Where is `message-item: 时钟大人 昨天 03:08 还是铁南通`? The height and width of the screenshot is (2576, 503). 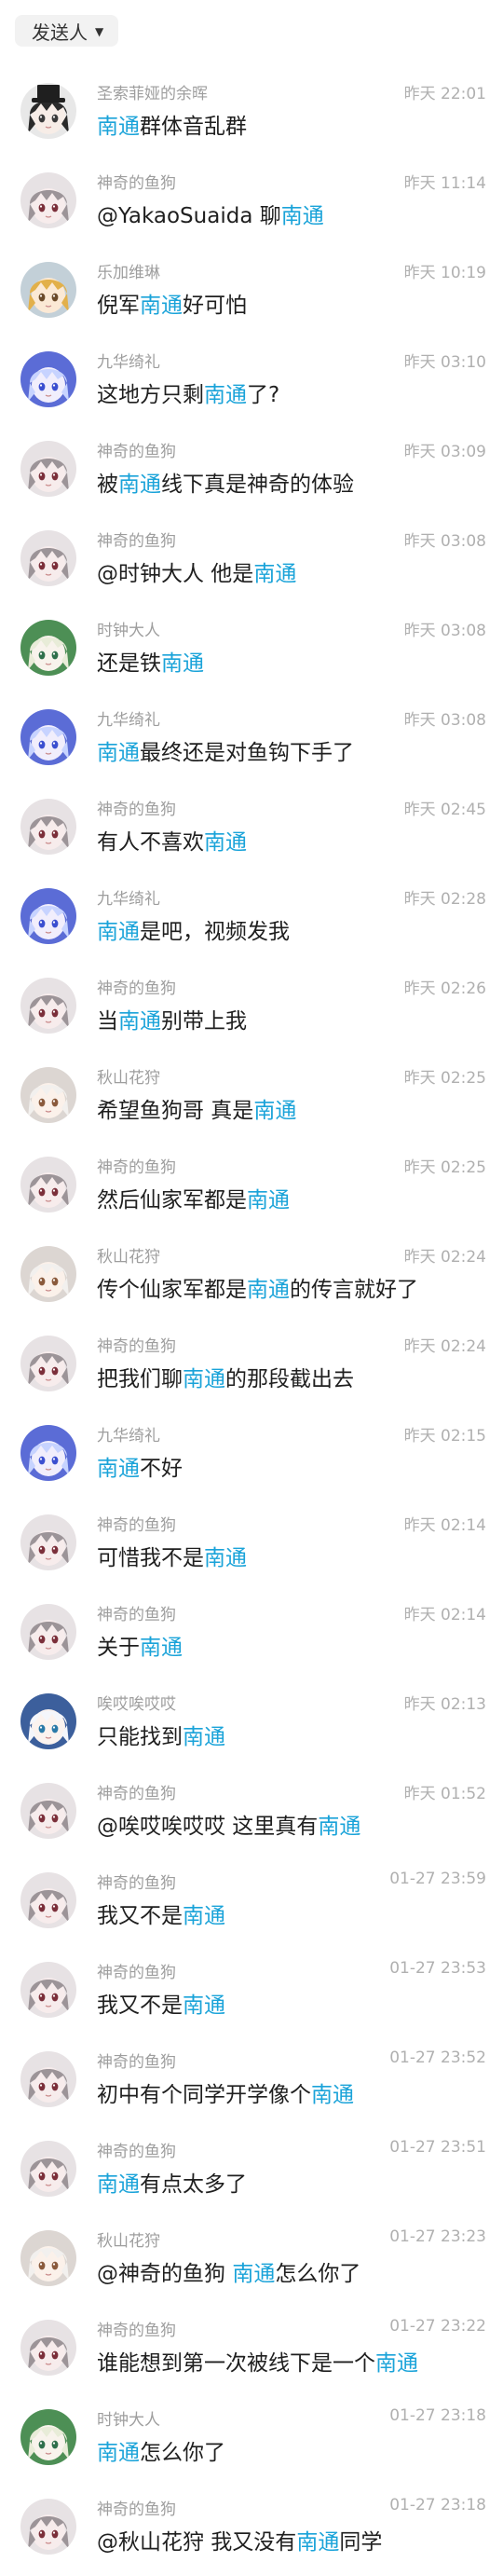 message-item: 时钟大人 昨天 03:08 还是铁南通 is located at coordinates (251, 645).